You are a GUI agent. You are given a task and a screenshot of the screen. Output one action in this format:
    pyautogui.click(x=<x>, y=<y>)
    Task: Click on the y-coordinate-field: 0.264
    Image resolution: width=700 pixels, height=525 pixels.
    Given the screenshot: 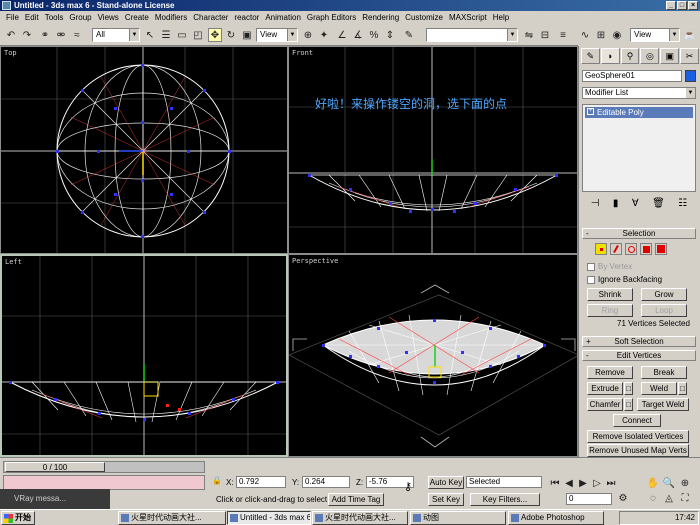 What is the action you would take?
    pyautogui.click(x=326, y=482)
    